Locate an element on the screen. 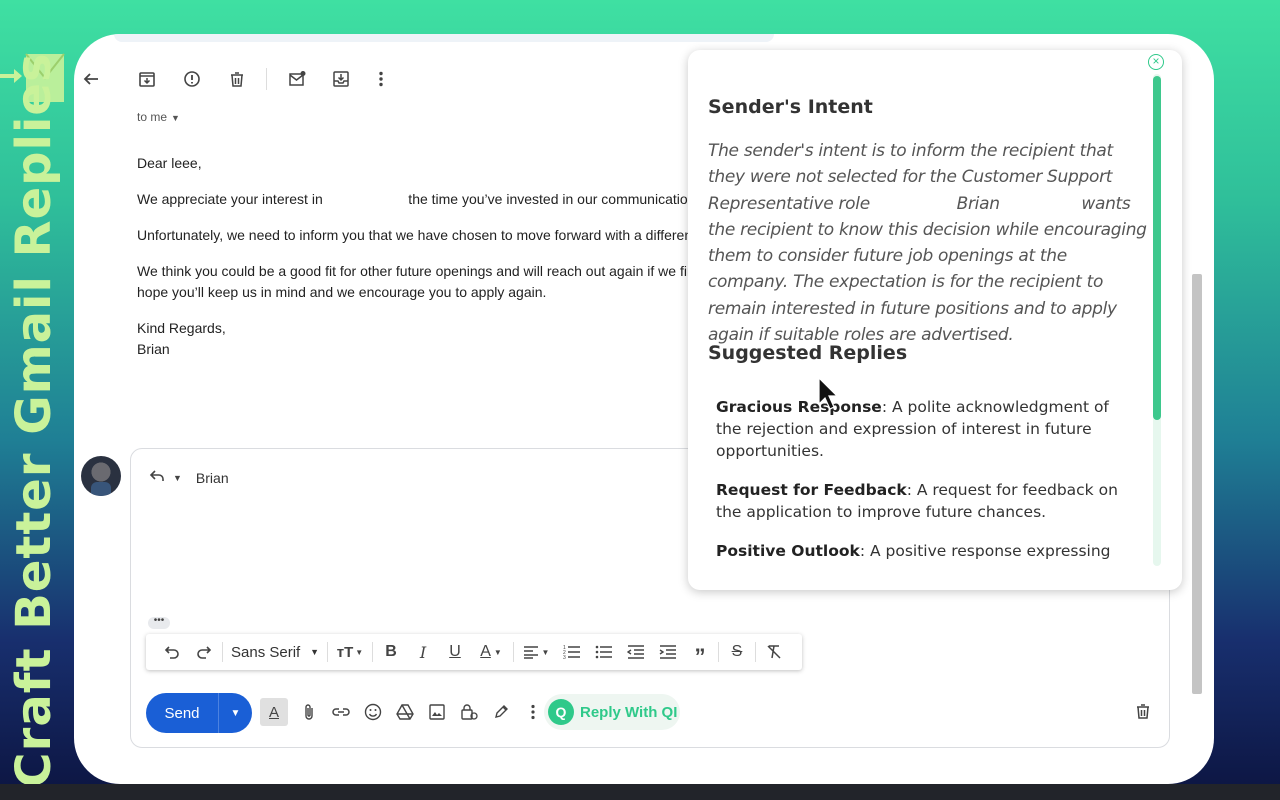 This screenshot has width=1280, height=800. message-toolbar is located at coordinates (394, 79).